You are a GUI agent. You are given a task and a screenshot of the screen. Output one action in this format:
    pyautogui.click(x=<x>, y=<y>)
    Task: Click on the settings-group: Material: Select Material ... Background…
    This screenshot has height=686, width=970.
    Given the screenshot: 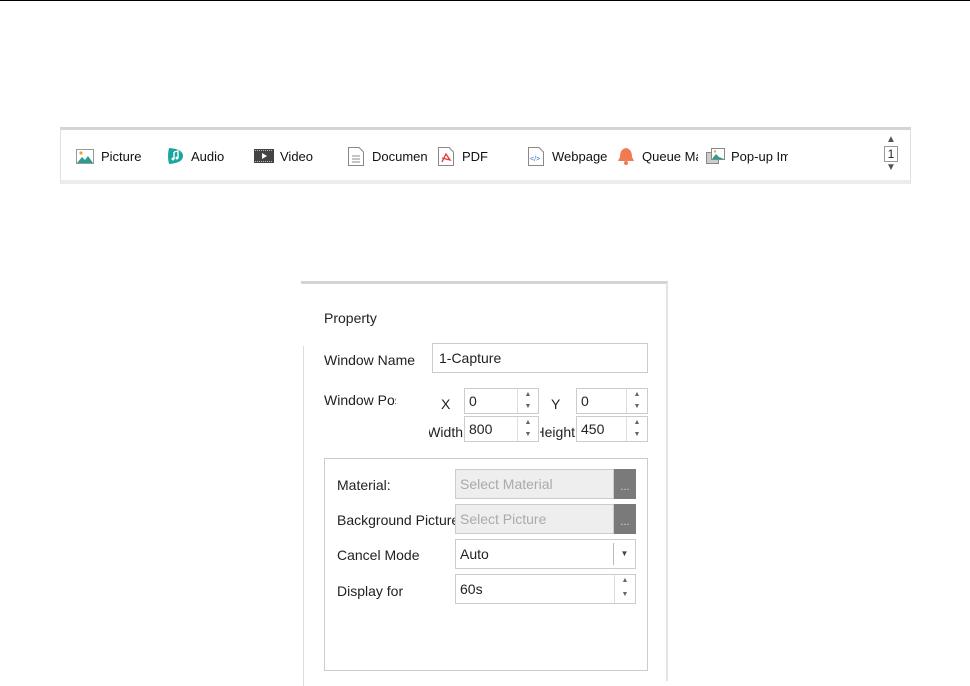 What is the action you would take?
    pyautogui.click(x=486, y=564)
    